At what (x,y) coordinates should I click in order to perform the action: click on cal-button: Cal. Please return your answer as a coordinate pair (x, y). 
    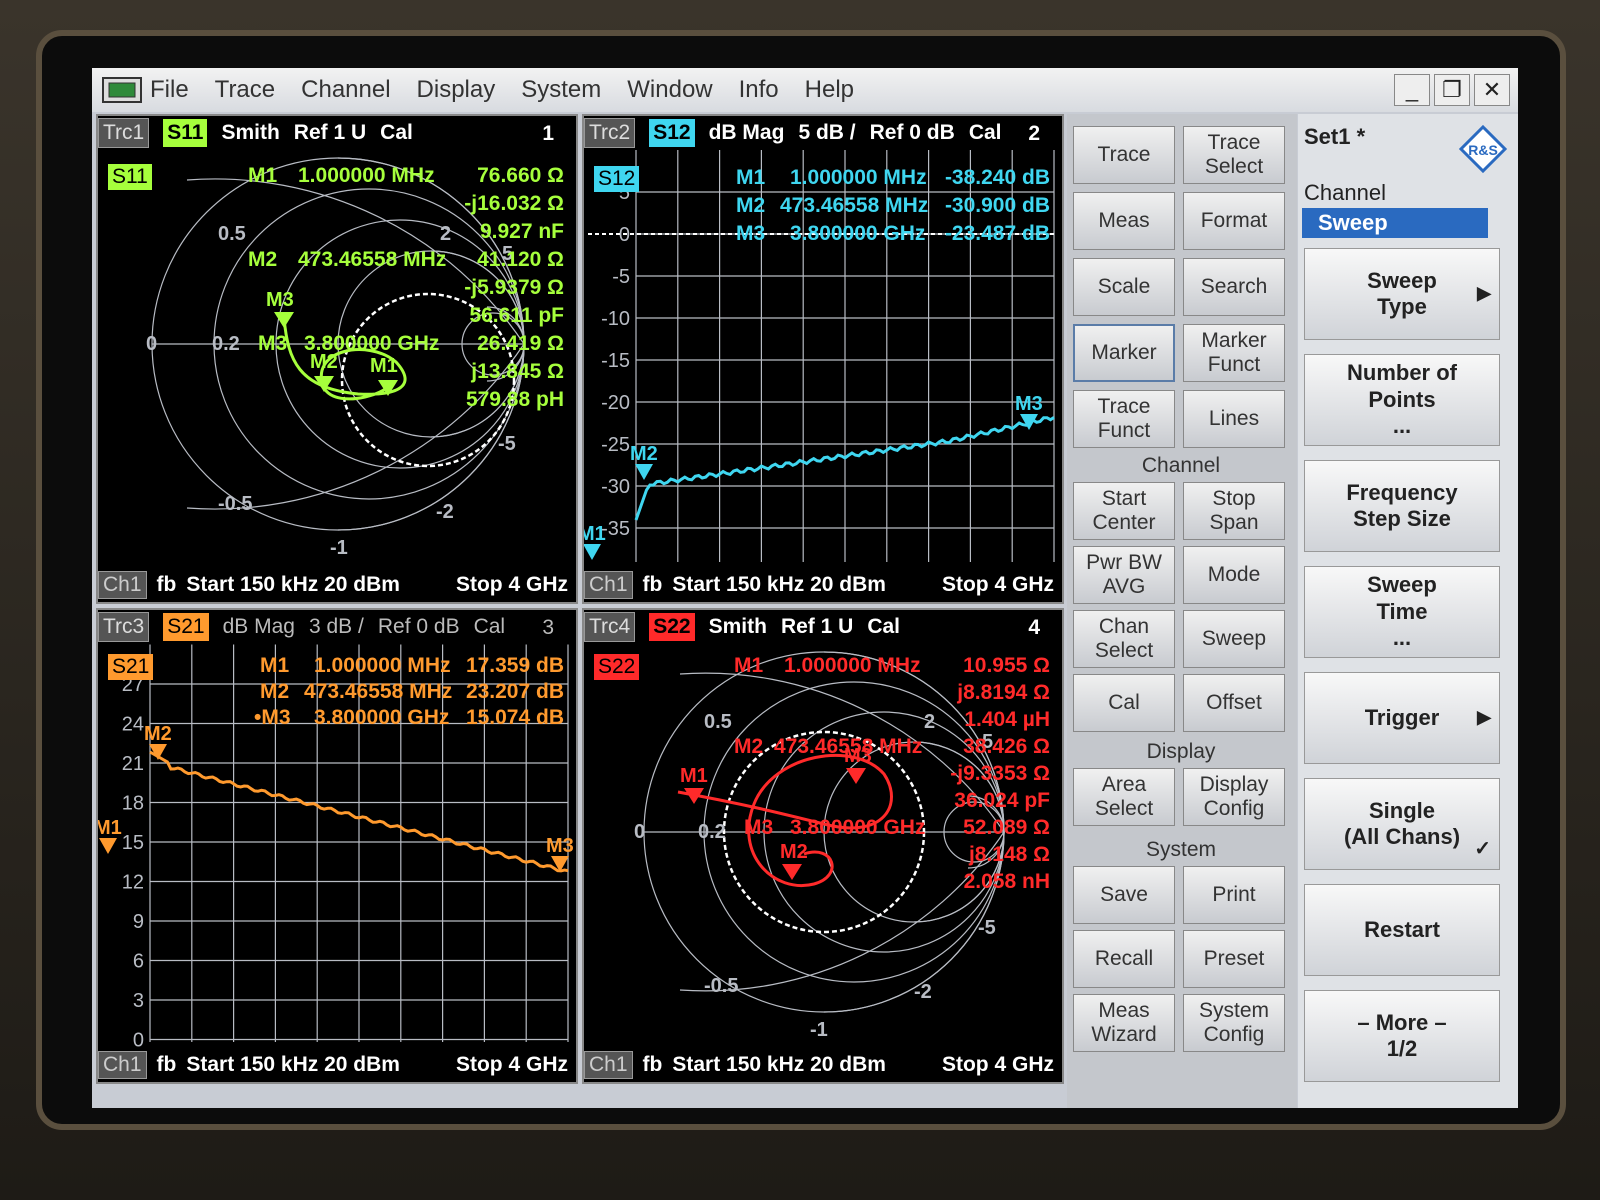
    Looking at the image, I should click on (1124, 703).